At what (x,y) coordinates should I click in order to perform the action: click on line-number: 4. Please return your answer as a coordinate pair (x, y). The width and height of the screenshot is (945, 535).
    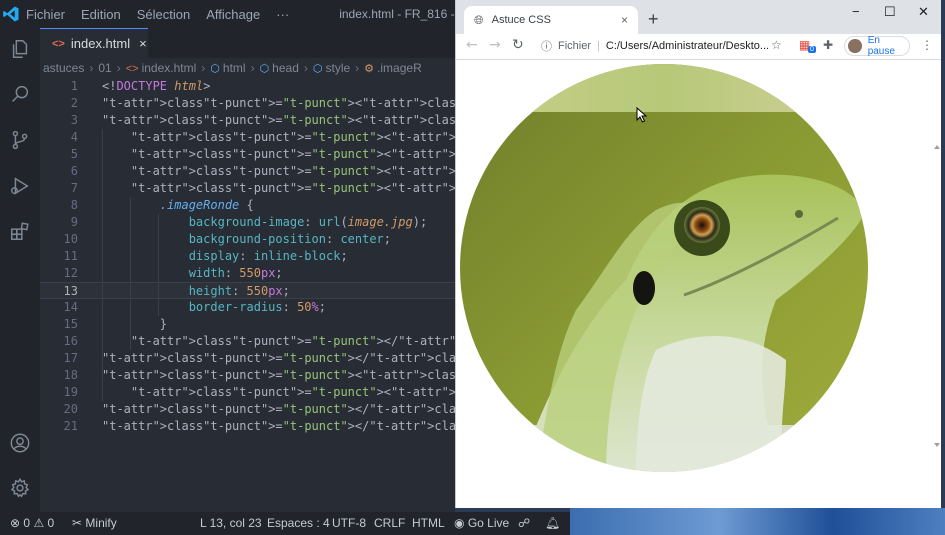
    Looking at the image, I should click on (74, 137).